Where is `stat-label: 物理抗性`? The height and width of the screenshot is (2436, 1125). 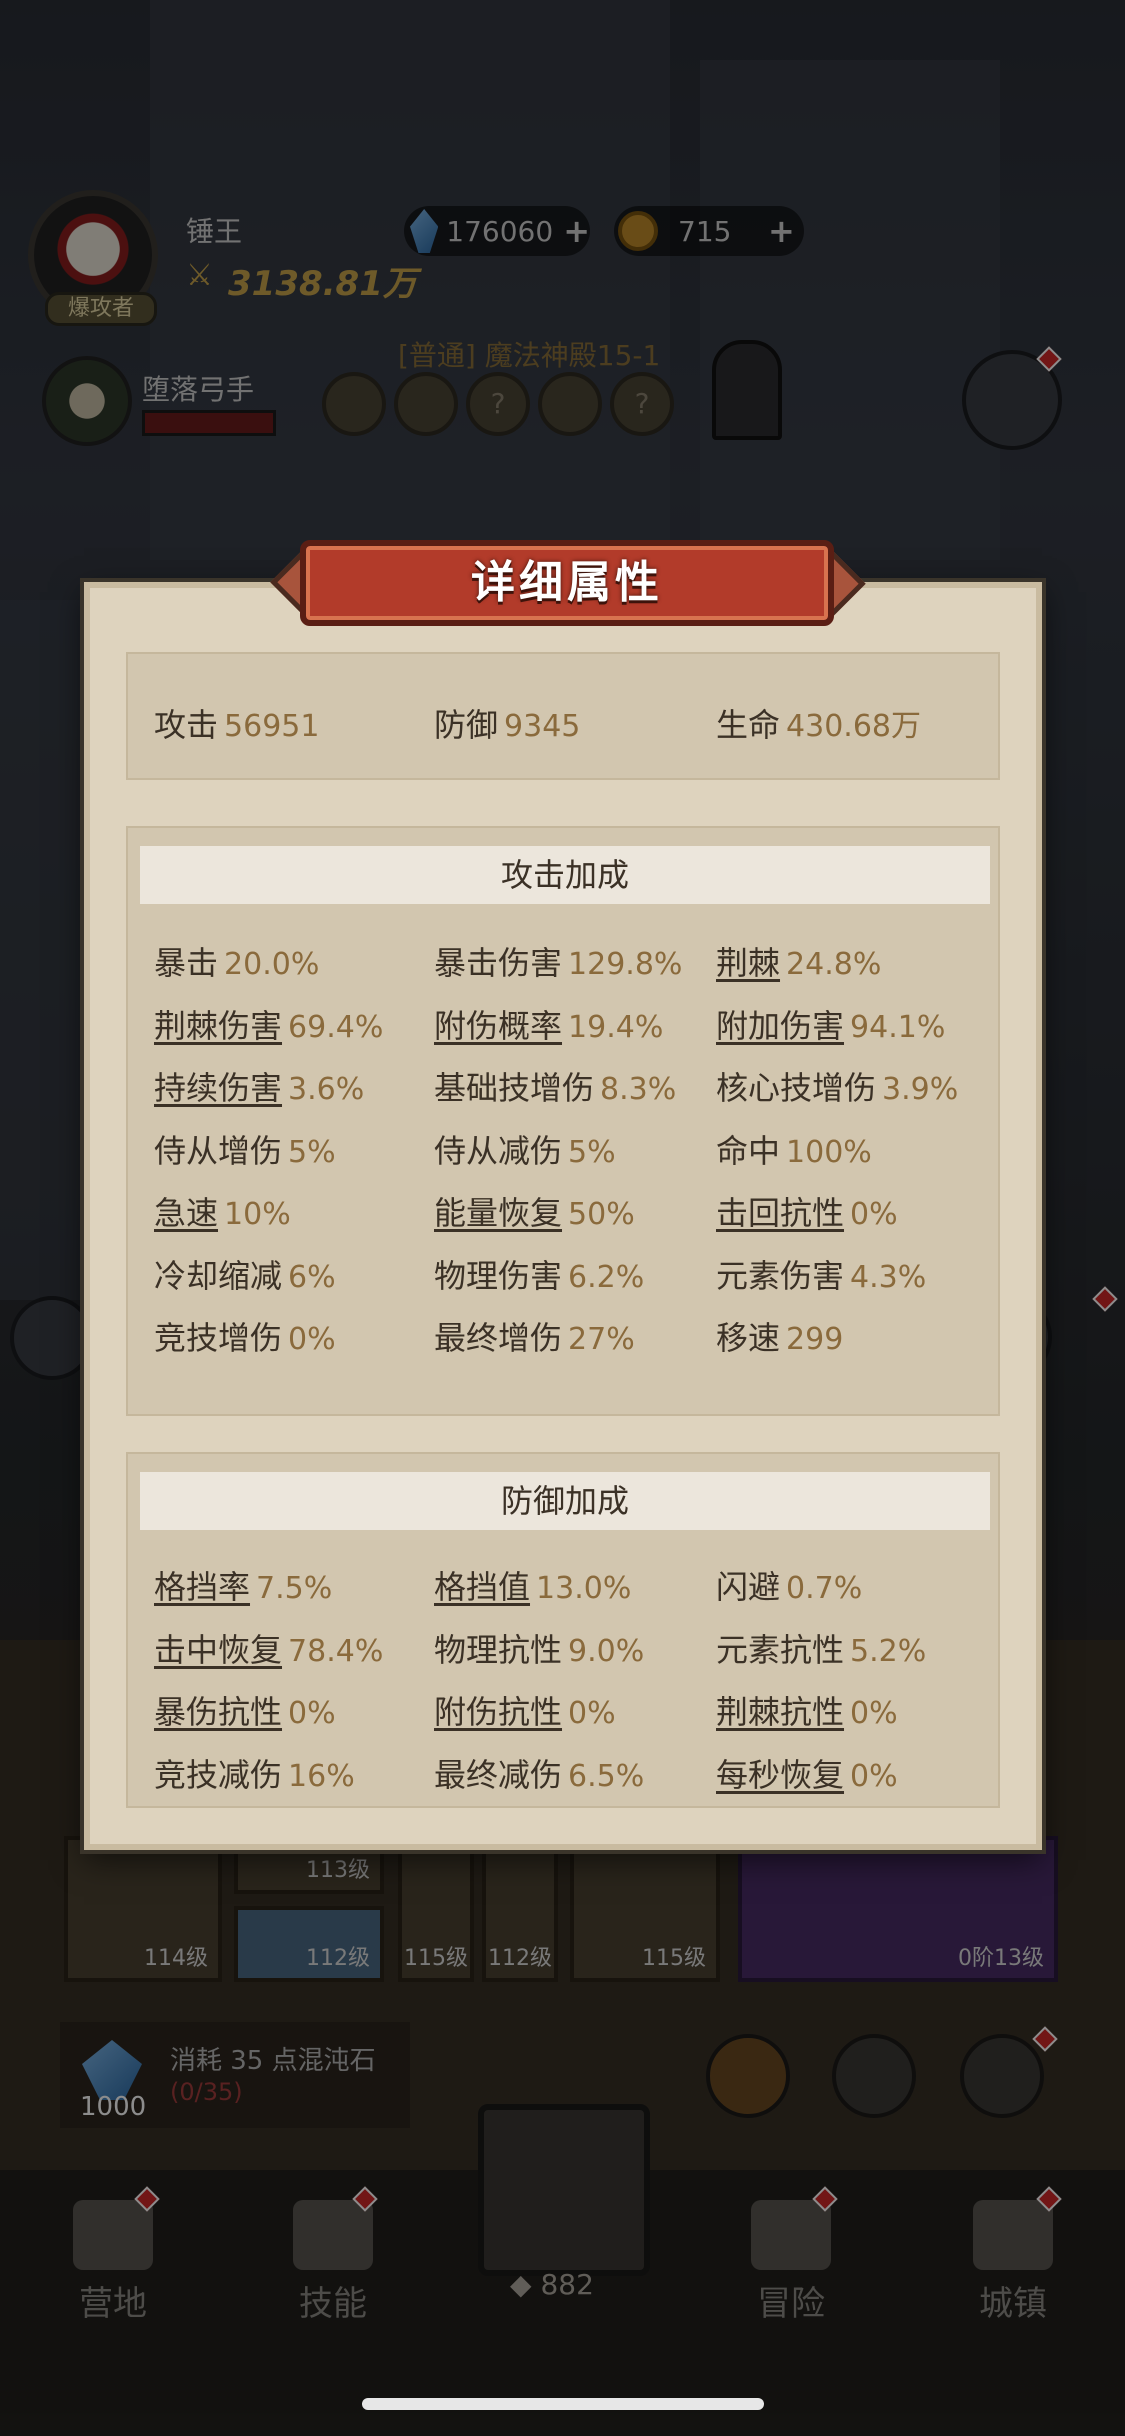
stat-label: 物理抗性 is located at coordinates (498, 1649).